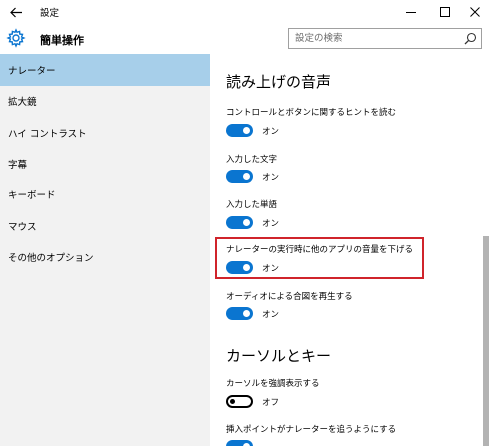 This screenshot has width=490, height=446. What do you see at coordinates (271, 132) in the screenshot?
I see `toggle-state-read-hints: オン` at bounding box center [271, 132].